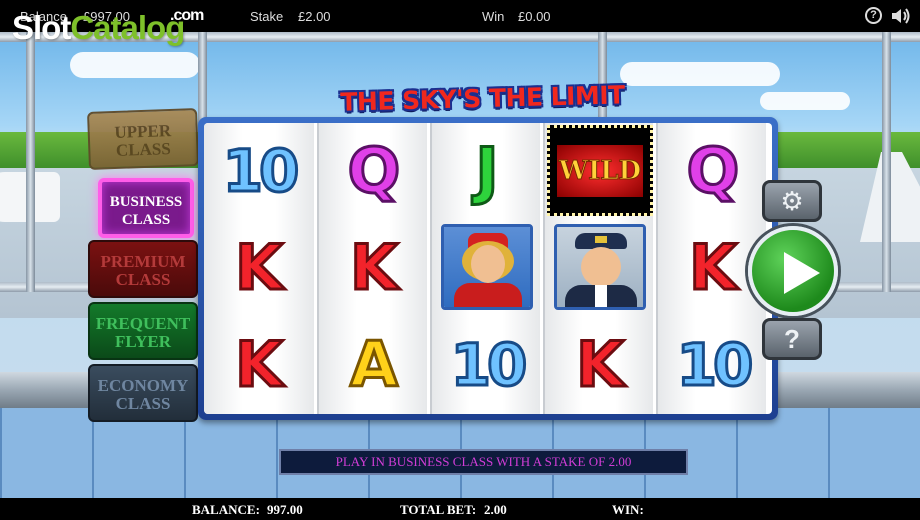 Image resolution: width=920 pixels, height=520 pixels. Describe the element at coordinates (267, 16) in the screenshot. I see `stake-label: Stake` at that location.